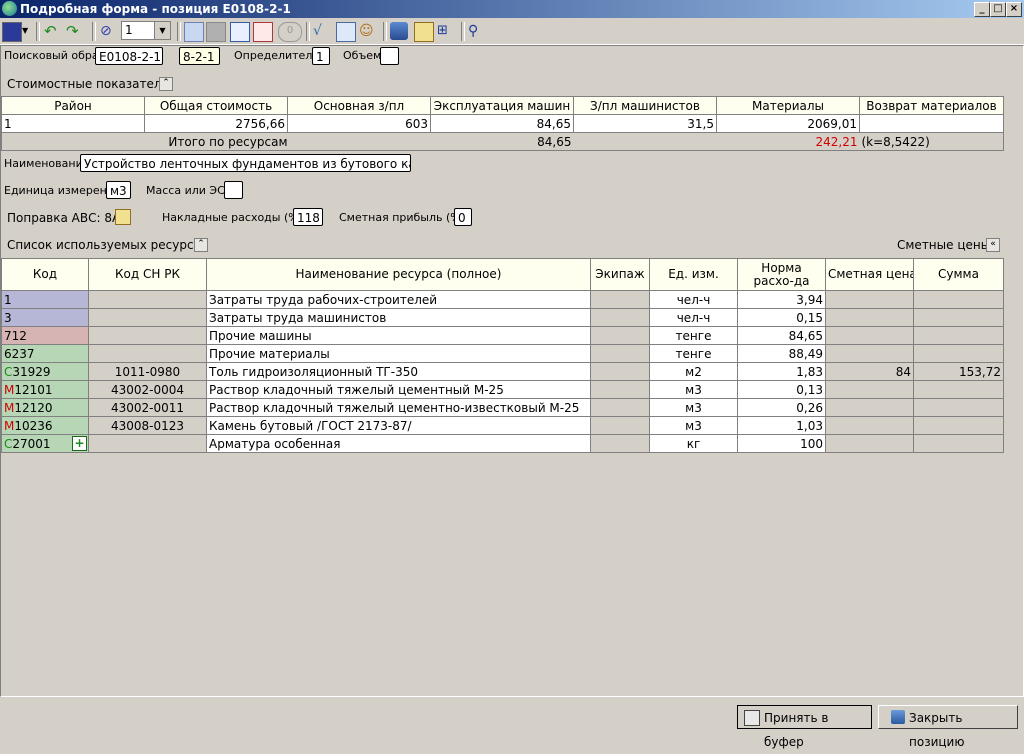 The image size is (1024, 754). Describe the element at coordinates (958, 371) in the screenshot. I see `res-sum-cell: 153,72` at that location.